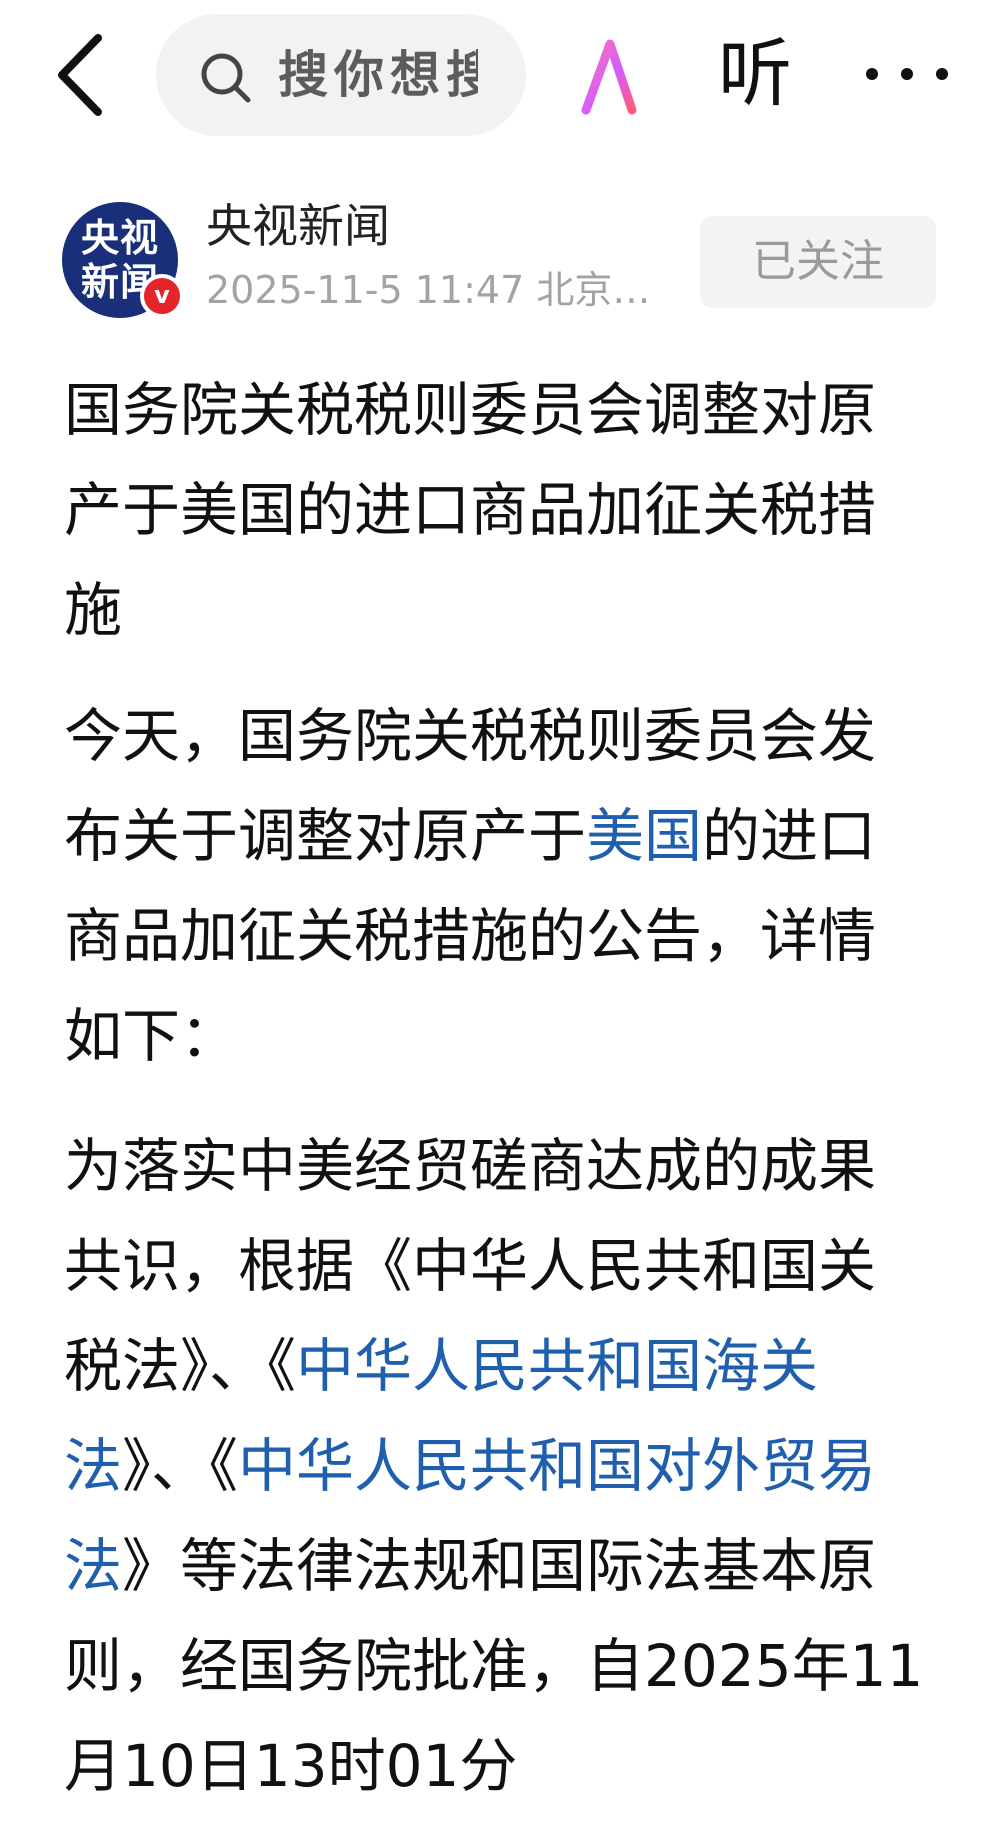 The height and width of the screenshot is (1846, 986). Describe the element at coordinates (755, 74) in the screenshot. I see `listen-button: 听` at that location.